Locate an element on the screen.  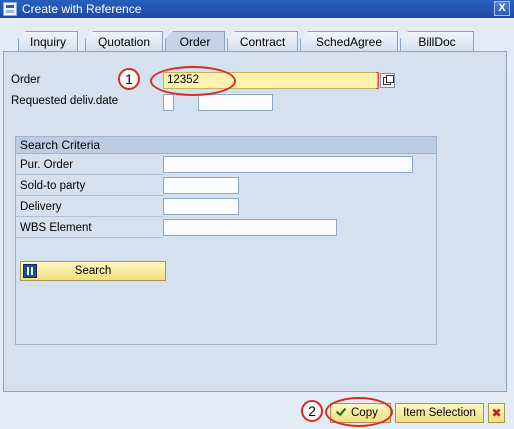
multiple-selection-icon is located at coordinates (387, 80).